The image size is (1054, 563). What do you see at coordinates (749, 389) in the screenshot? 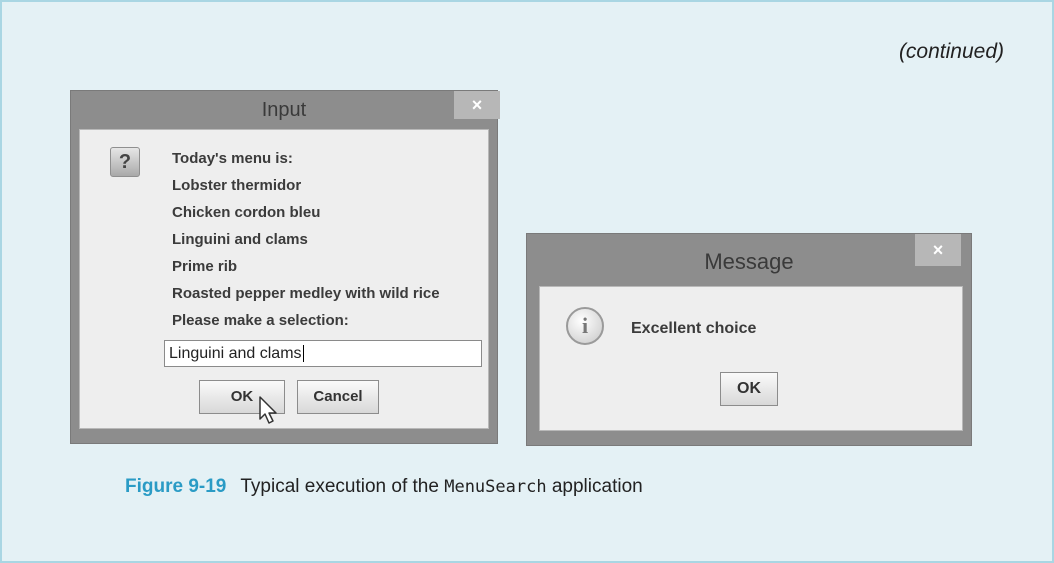
I see `message-ok-button: OK` at bounding box center [749, 389].